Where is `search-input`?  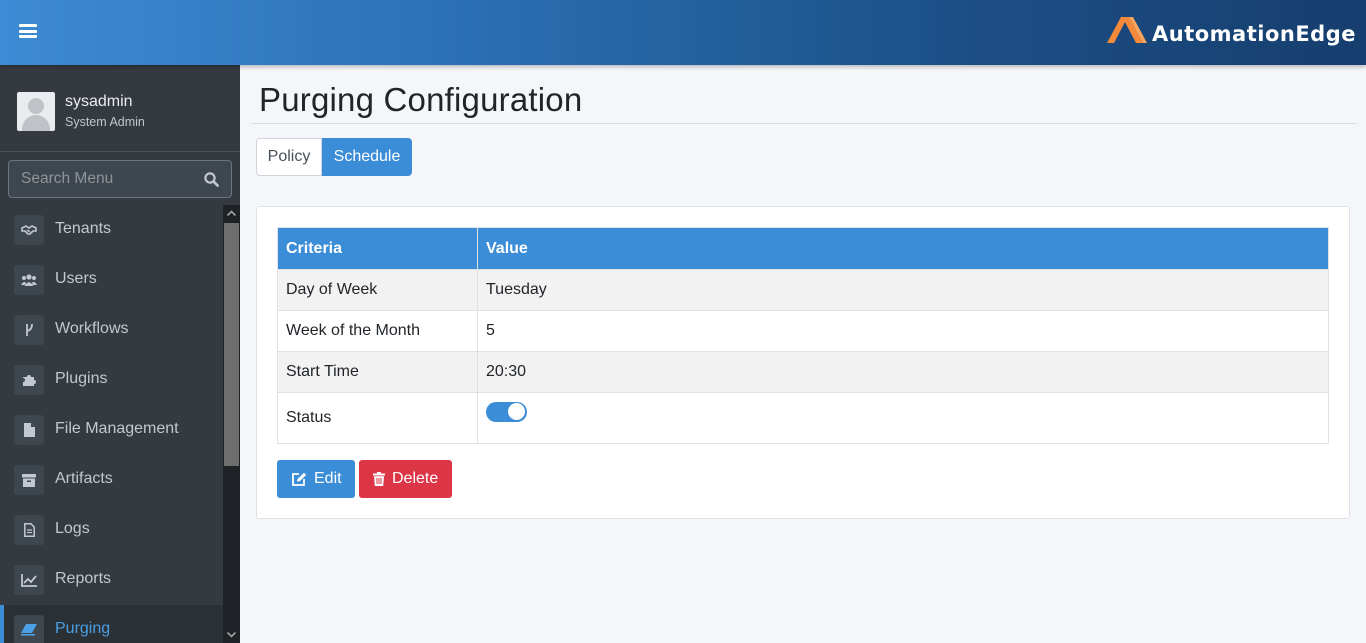
search-input is located at coordinates (101, 179).